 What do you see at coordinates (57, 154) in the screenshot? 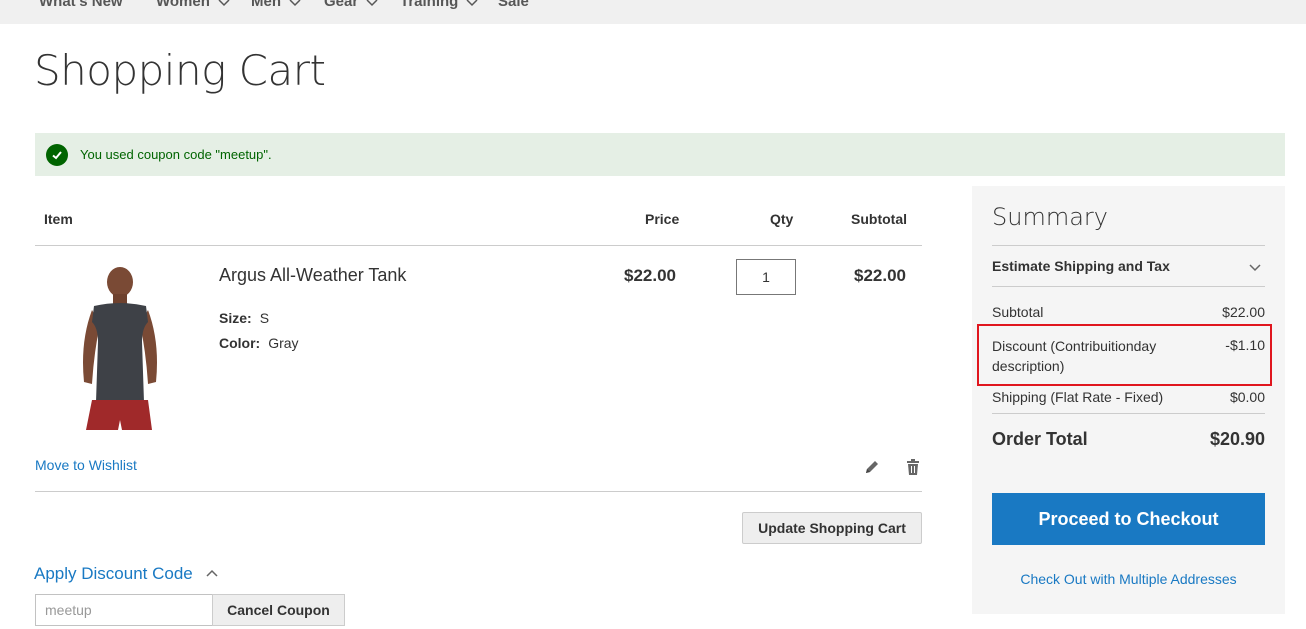
I see `checkmark-icon` at bounding box center [57, 154].